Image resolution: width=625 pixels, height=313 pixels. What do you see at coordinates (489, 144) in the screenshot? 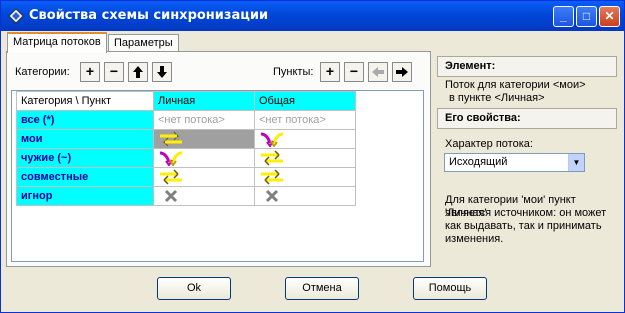
I see `stream-type-label: Характер потока:` at bounding box center [489, 144].